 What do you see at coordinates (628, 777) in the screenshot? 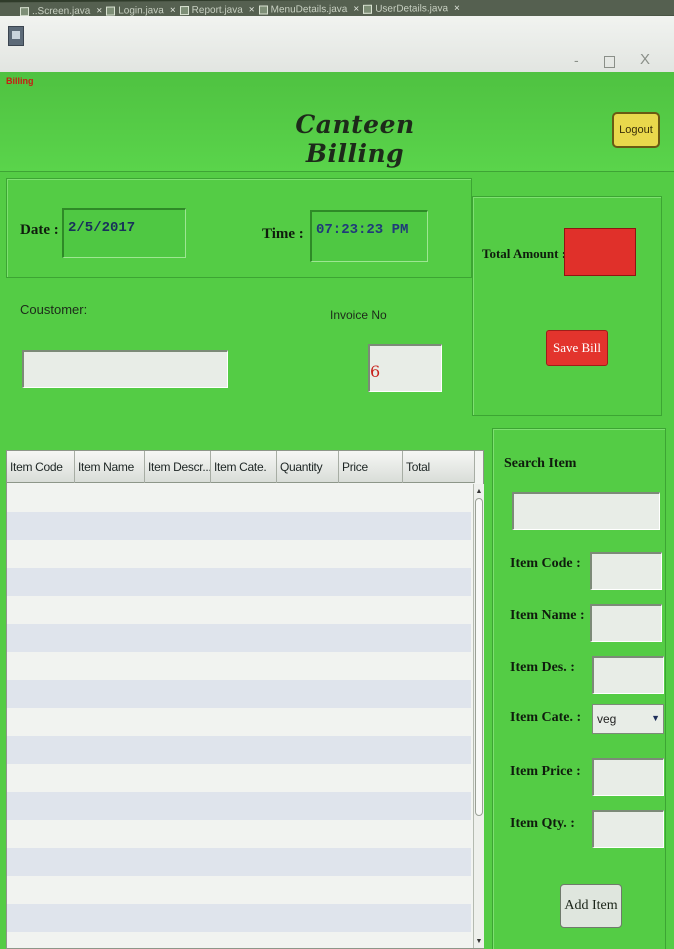
I see `item-price-input` at bounding box center [628, 777].